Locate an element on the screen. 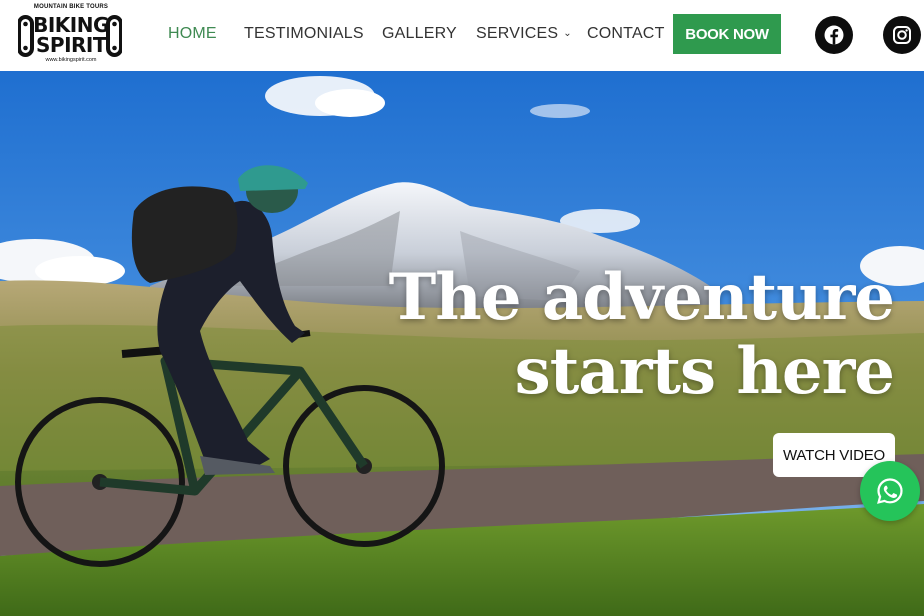  whatsapp-icon is located at coordinates (890, 491).